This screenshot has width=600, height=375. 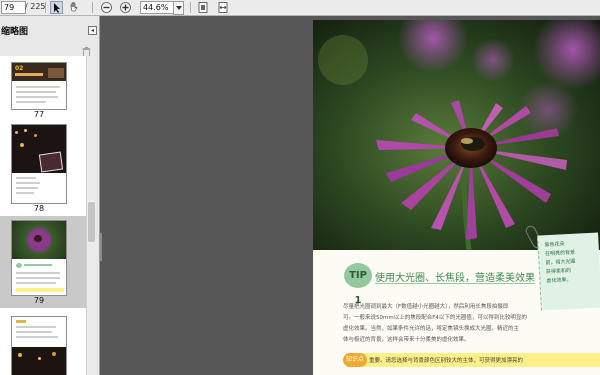 I want to click on collapse-panel-icon: ◂, so click(x=92, y=30).